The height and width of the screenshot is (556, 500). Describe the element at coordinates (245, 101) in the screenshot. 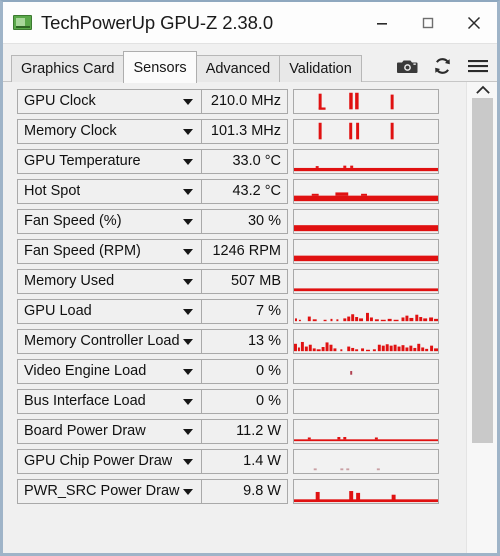

I see `sensor-value-cell: 210.0 MHz` at that location.